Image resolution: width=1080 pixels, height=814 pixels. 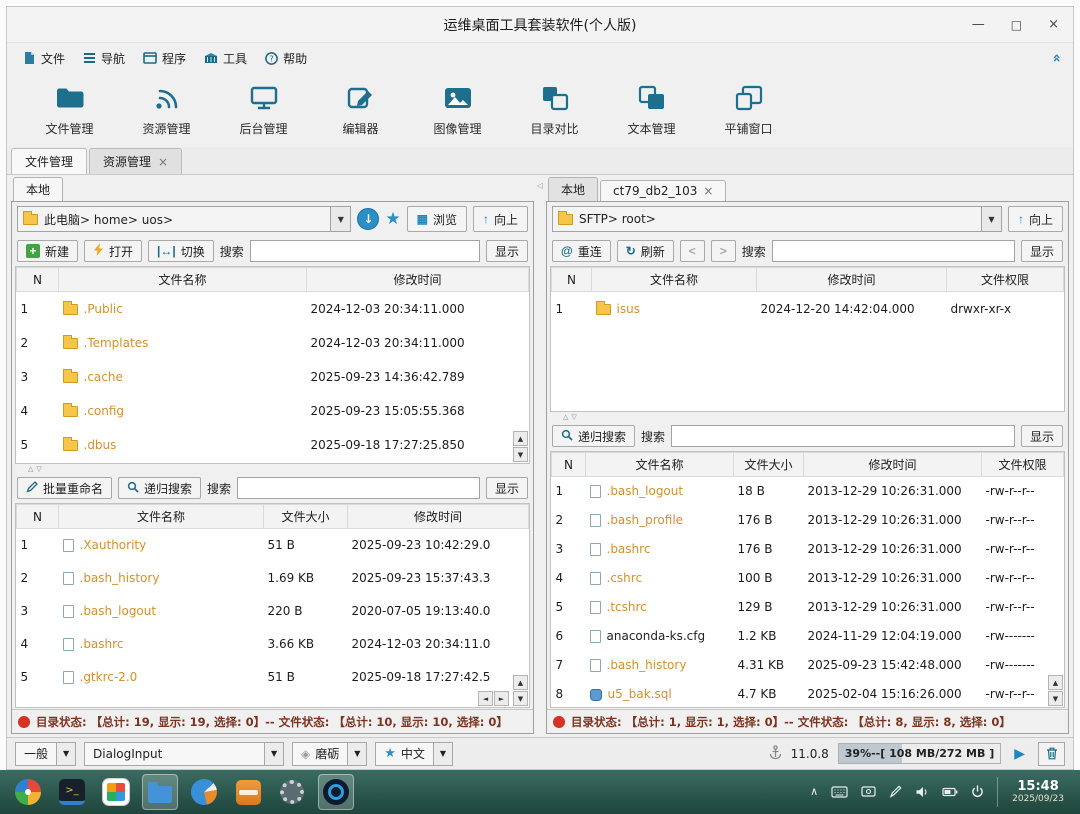 What do you see at coordinates (360, 110) in the screenshot?
I see `tool-editor: 编辑器` at bounding box center [360, 110].